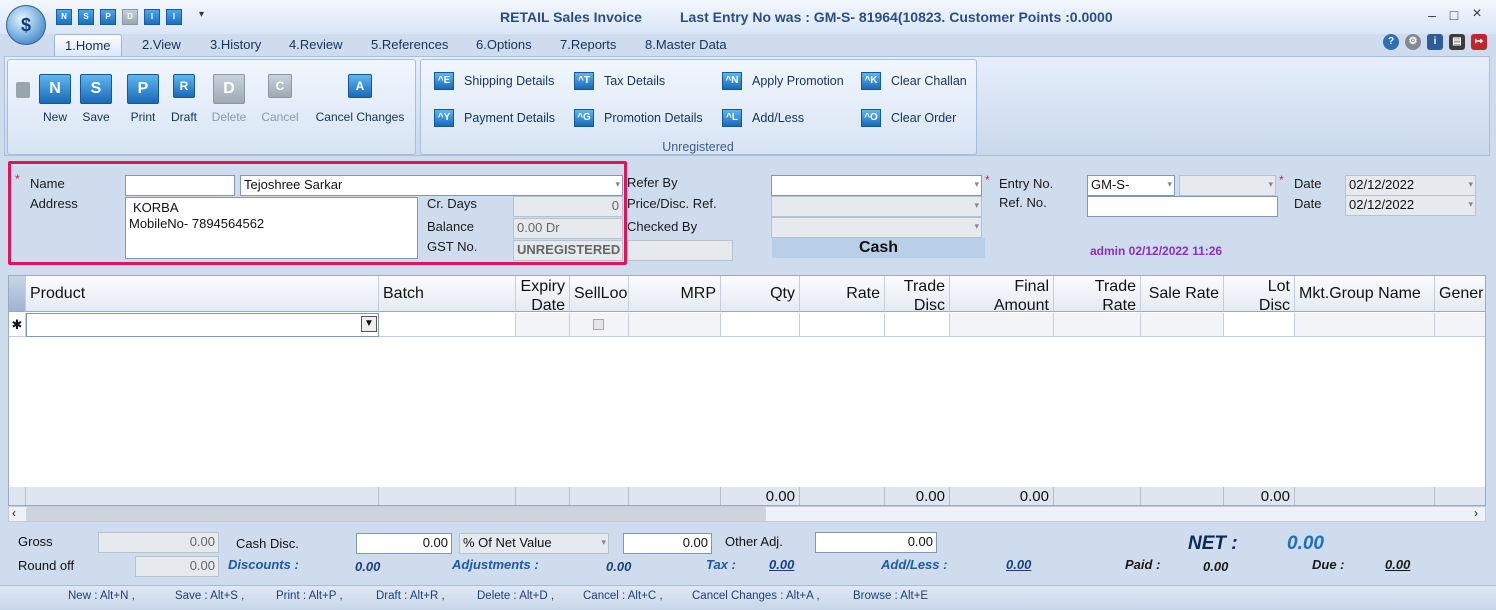 Image resolution: width=1496 pixels, height=610 pixels. What do you see at coordinates (917, 325) in the screenshot?
I see `trade-disc-cell` at bounding box center [917, 325].